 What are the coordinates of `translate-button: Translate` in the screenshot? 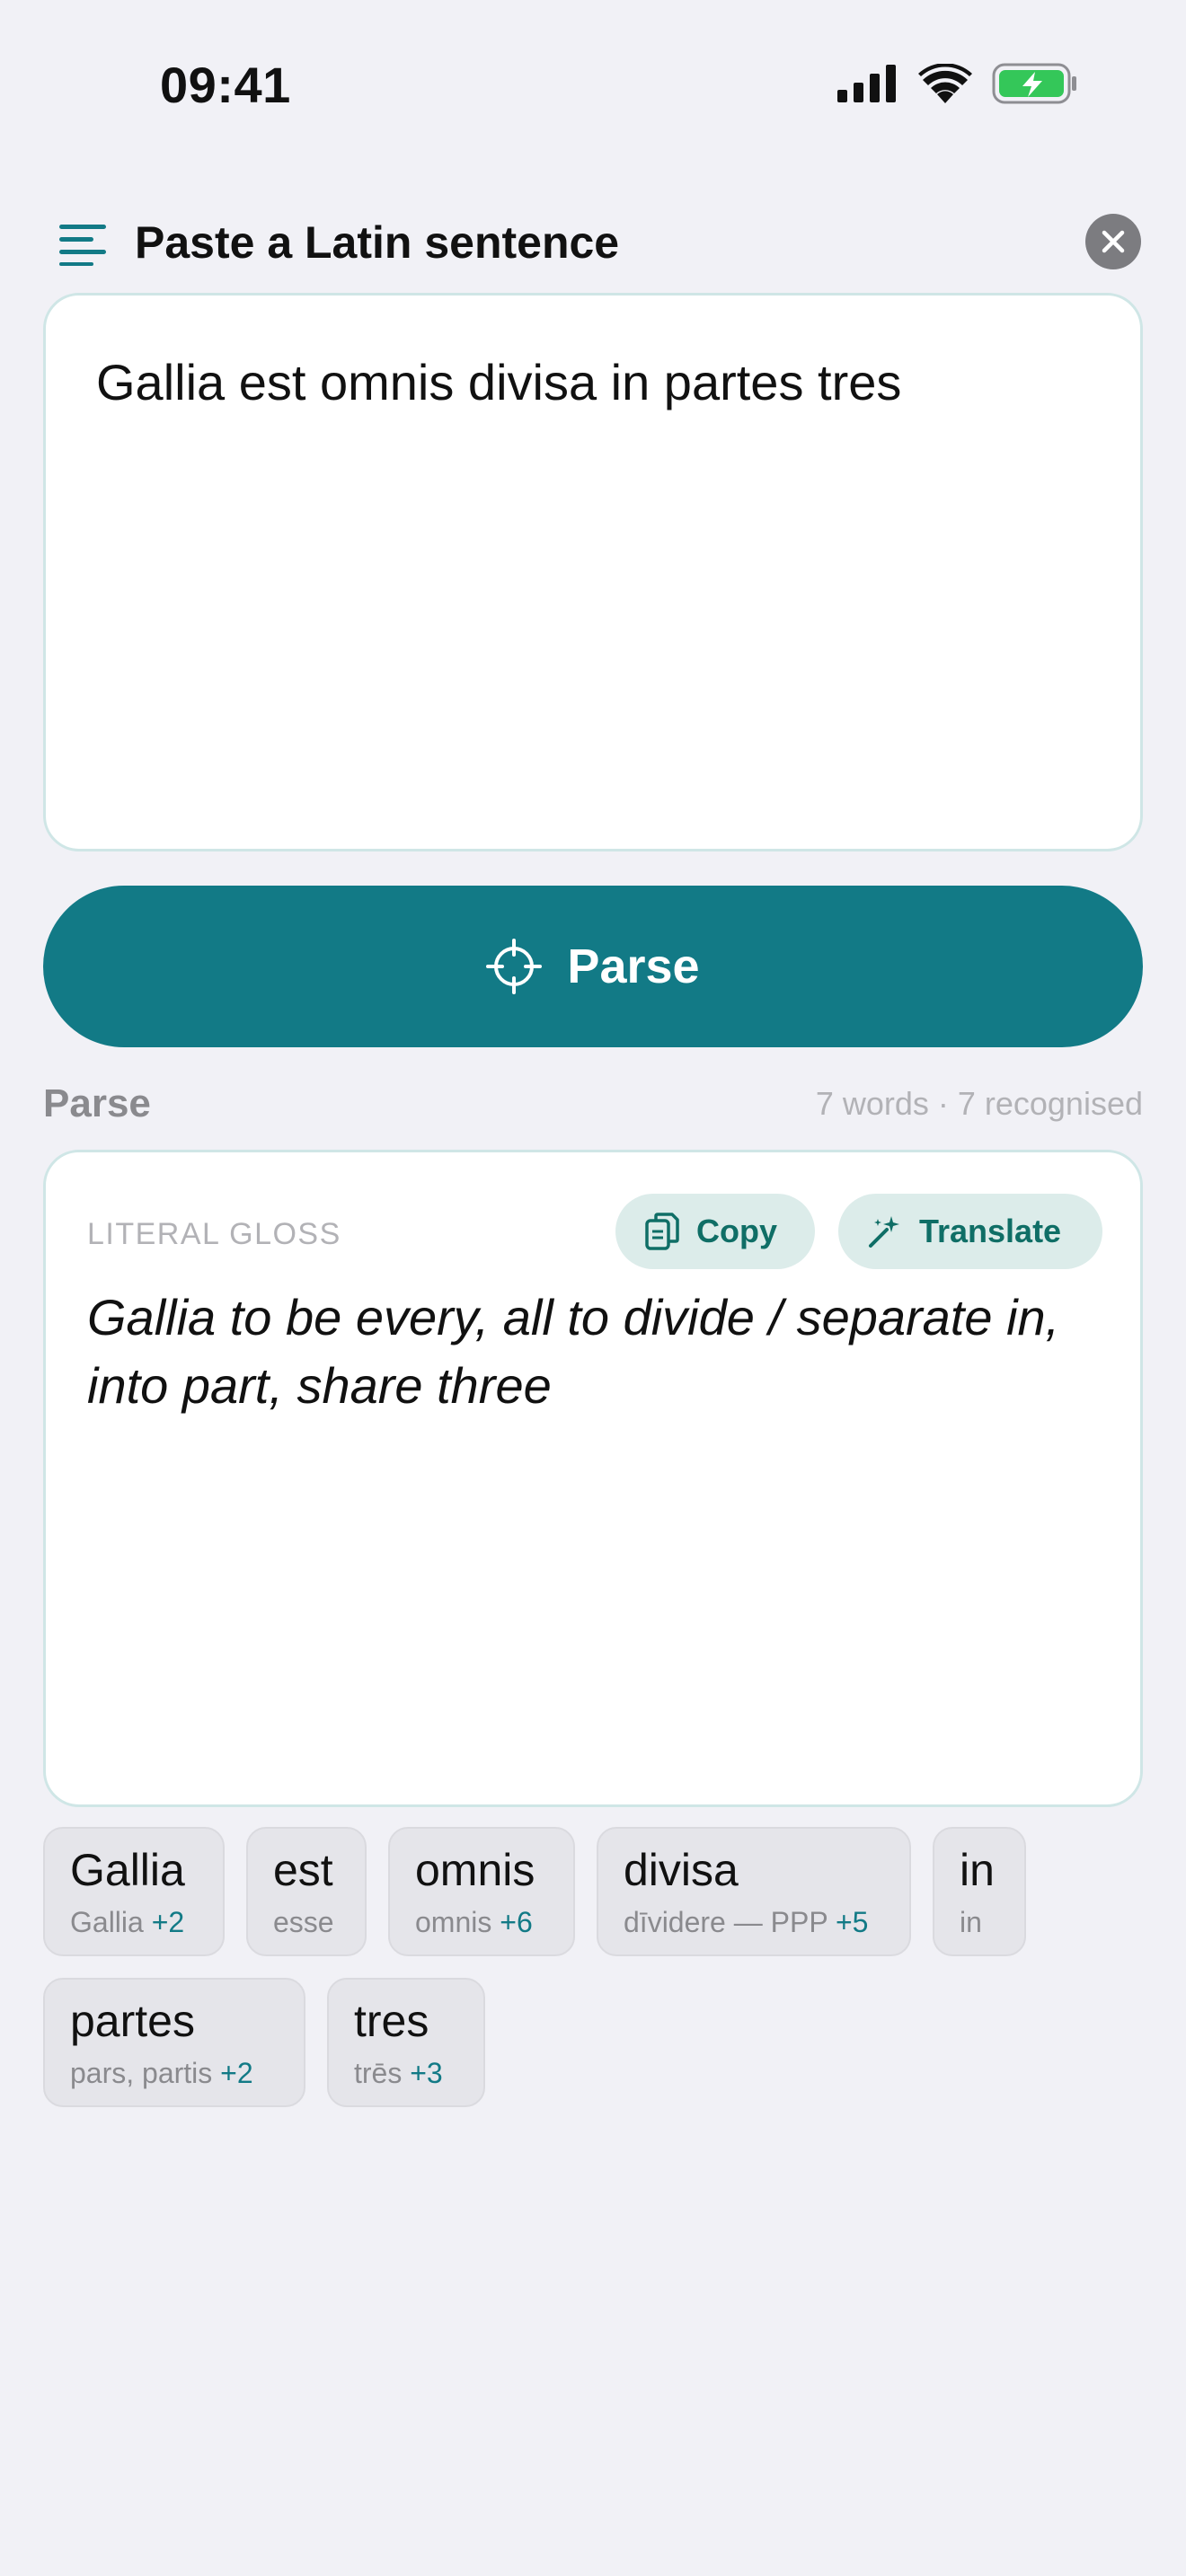 It's located at (970, 1231).